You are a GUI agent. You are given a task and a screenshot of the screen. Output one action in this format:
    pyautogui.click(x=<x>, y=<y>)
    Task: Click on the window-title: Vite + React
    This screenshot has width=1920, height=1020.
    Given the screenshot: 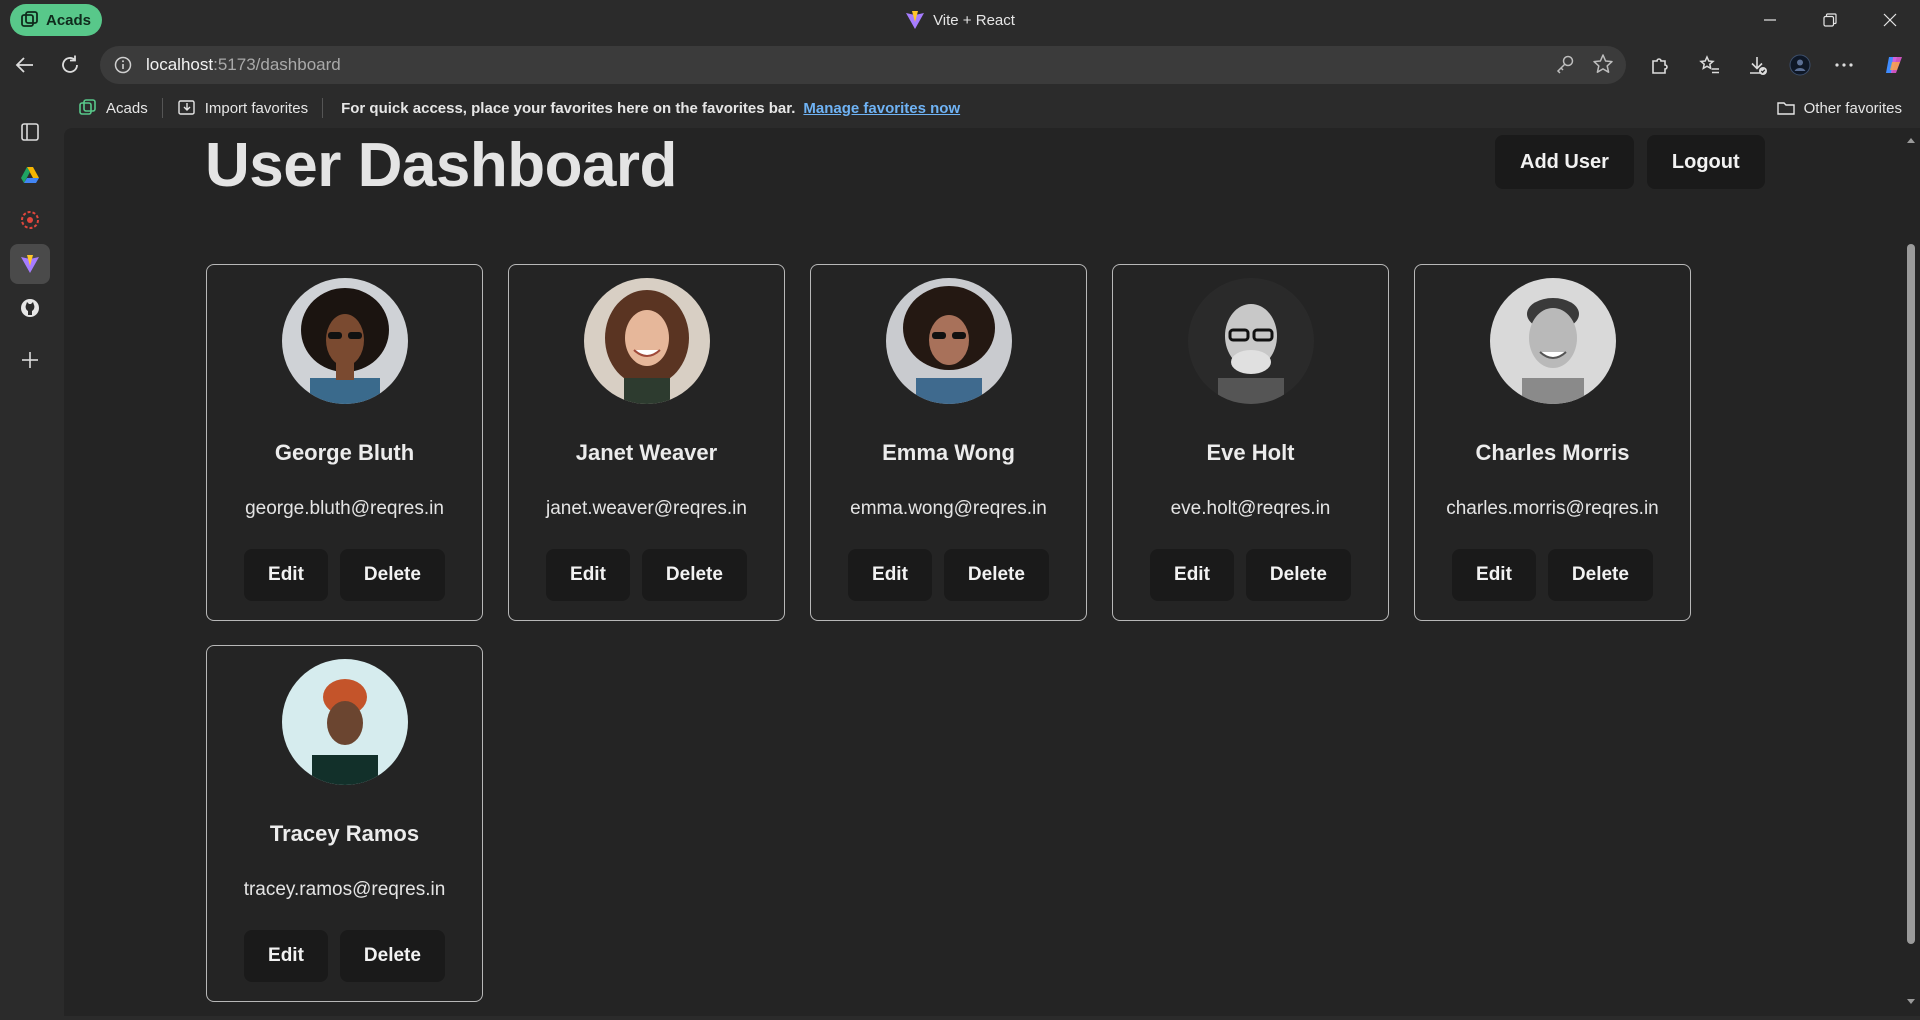 What is the action you would take?
    pyautogui.click(x=960, y=20)
    